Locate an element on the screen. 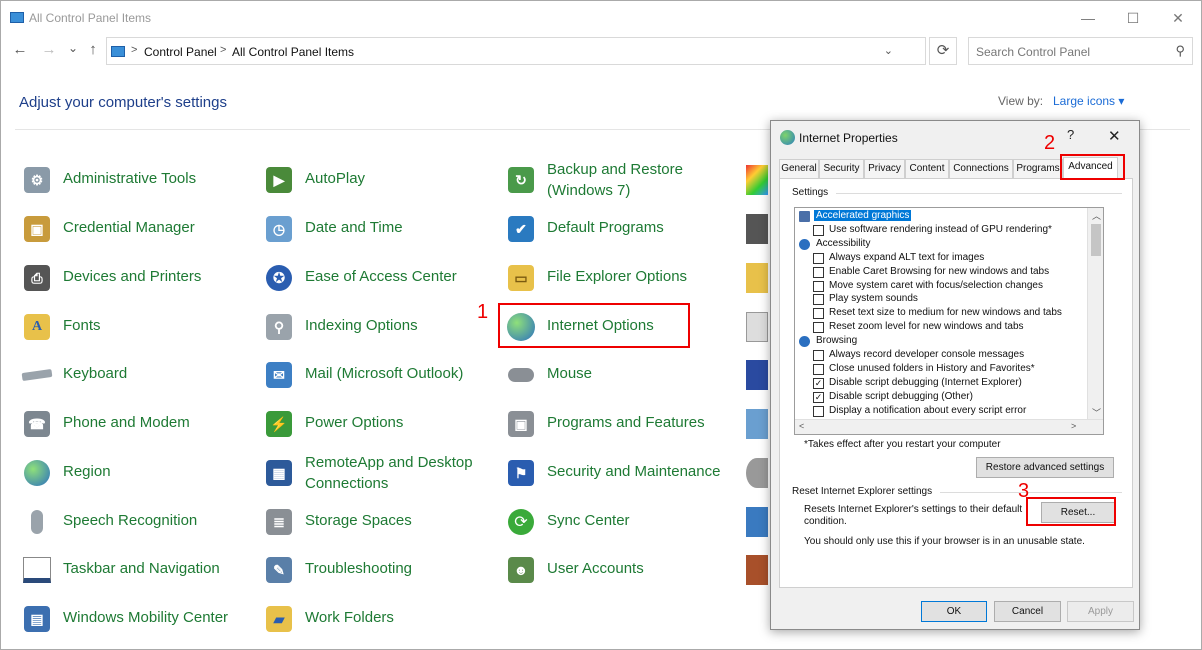 This screenshot has width=1202, height=650. category-label: Browsing is located at coordinates (837, 341).